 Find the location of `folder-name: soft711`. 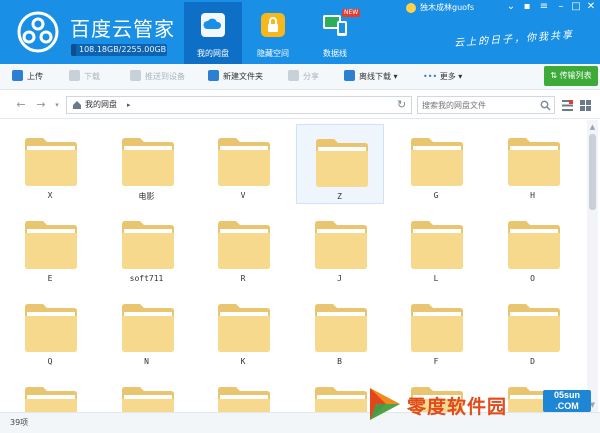

folder-name: soft711 is located at coordinates (146, 278).